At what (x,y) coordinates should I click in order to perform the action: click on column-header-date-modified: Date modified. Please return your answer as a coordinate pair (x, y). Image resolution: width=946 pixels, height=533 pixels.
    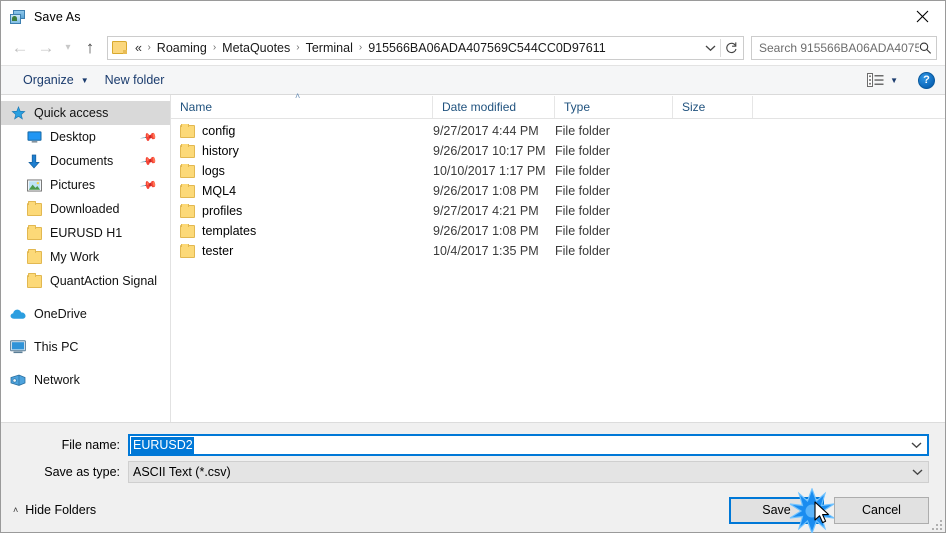
    Looking at the image, I should click on (494, 106).